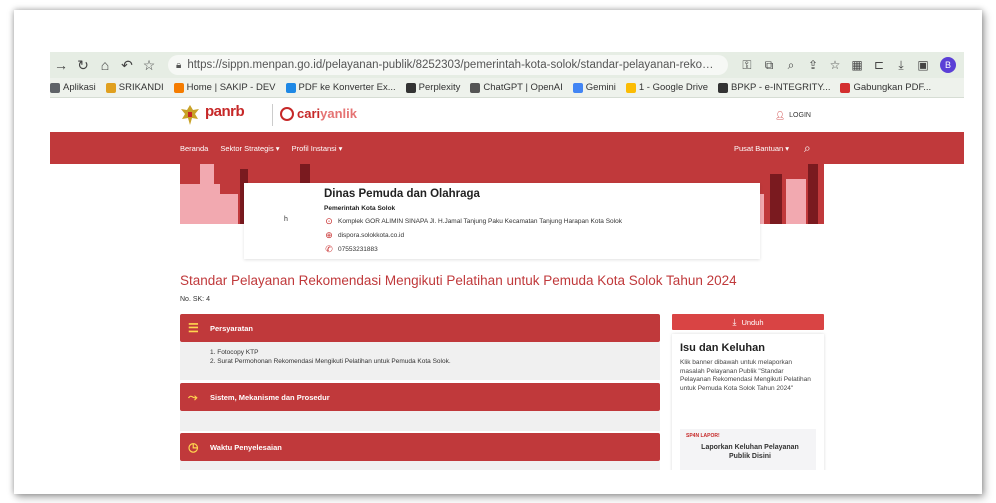 The height and width of the screenshot is (503, 996). What do you see at coordinates (231, 87) in the screenshot?
I see `bookmark-label: Home | SAKIP - DEV` at bounding box center [231, 87].